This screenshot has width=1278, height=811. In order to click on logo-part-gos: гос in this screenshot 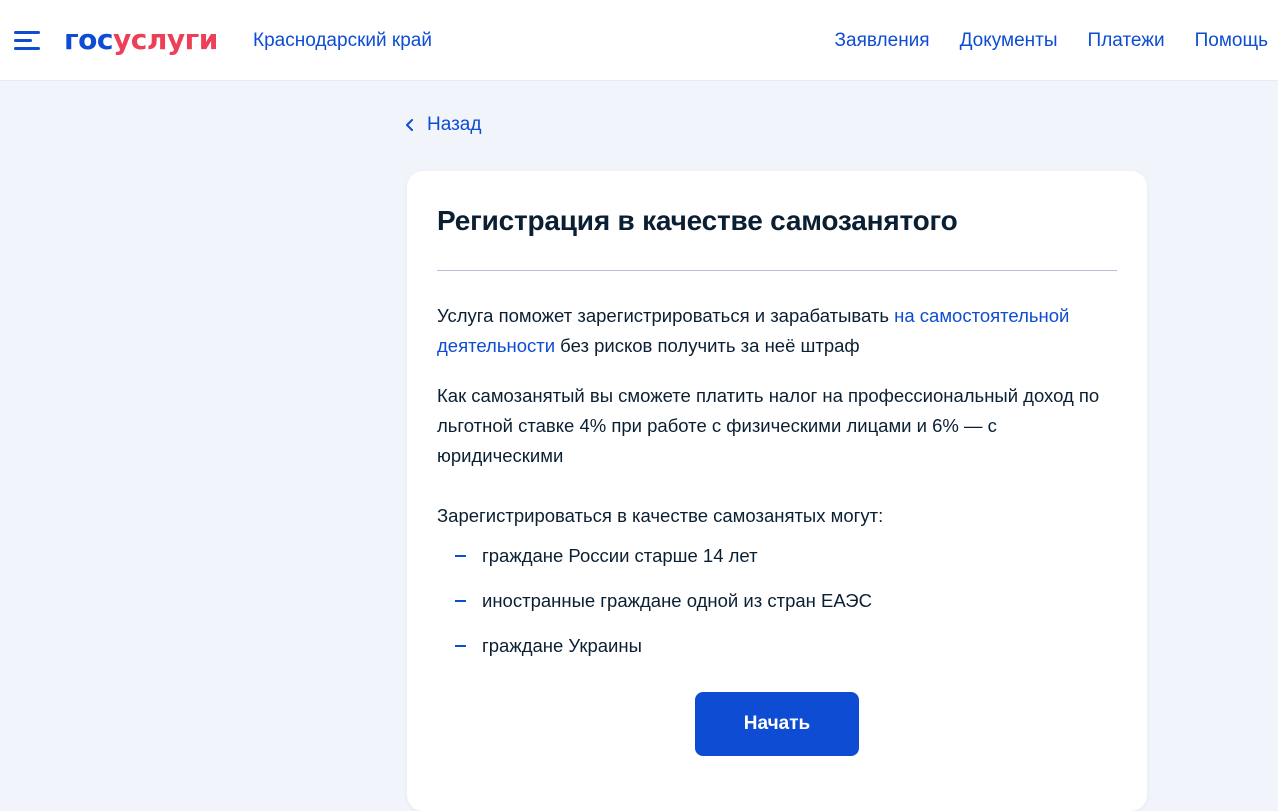, I will do `click(88, 39)`.